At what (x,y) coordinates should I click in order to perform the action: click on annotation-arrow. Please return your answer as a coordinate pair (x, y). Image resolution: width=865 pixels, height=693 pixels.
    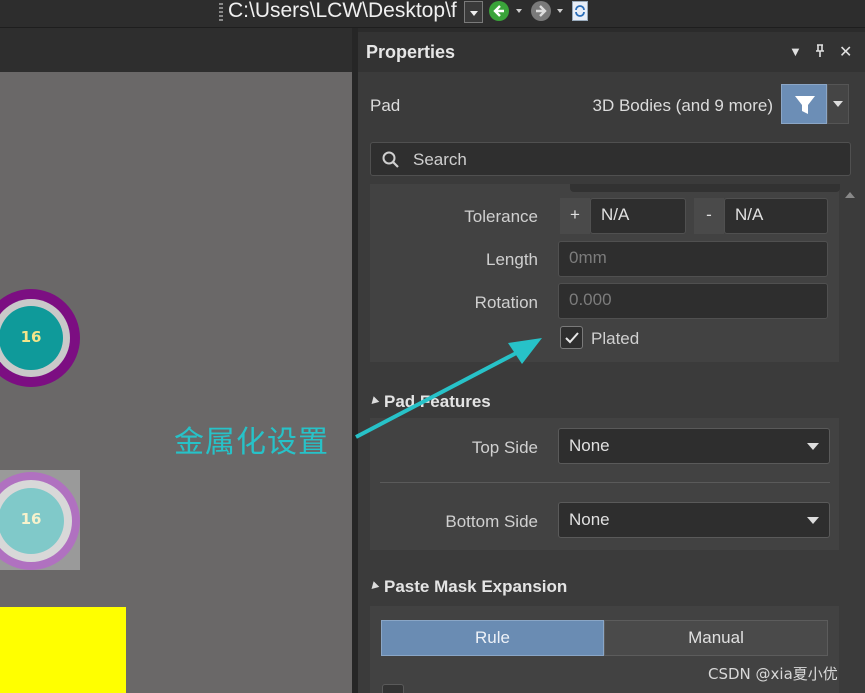
    Looking at the image, I should click on (448, 388).